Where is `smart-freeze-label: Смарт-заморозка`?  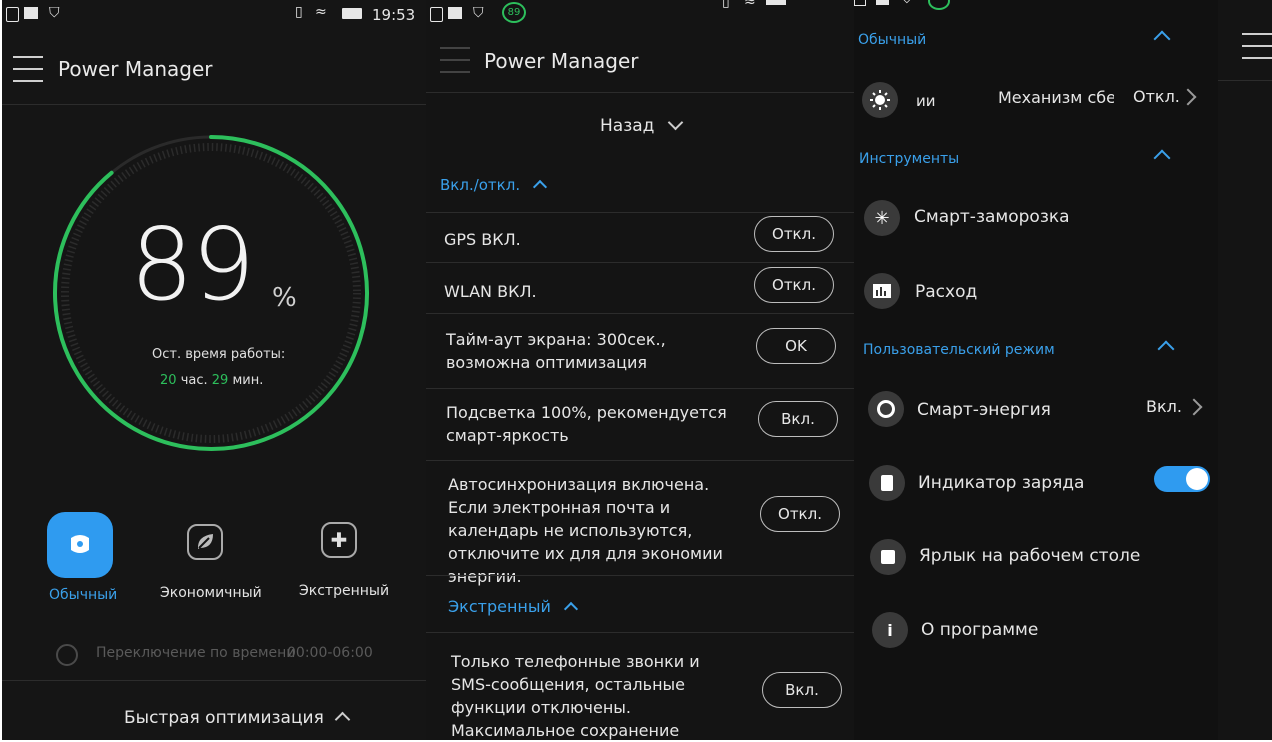 smart-freeze-label: Смарт-заморозка is located at coordinates (992, 217).